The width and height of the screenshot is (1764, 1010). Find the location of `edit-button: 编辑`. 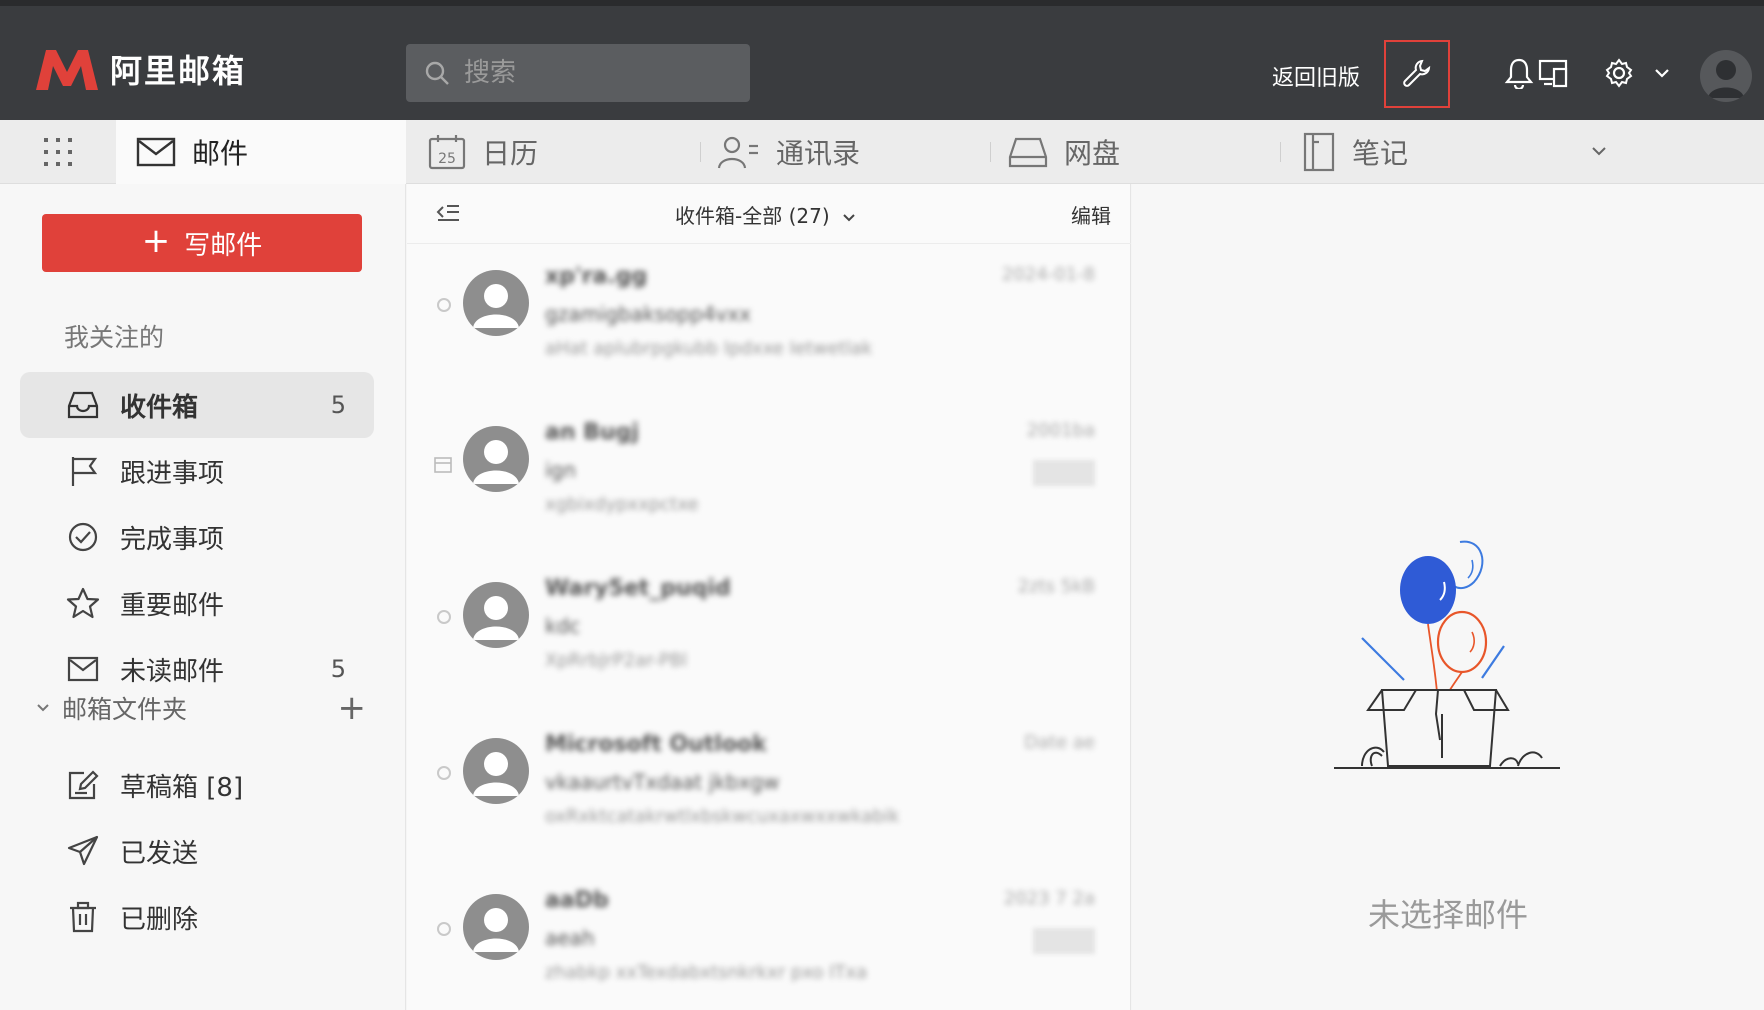

edit-button: 编辑 is located at coordinates (1091, 214).